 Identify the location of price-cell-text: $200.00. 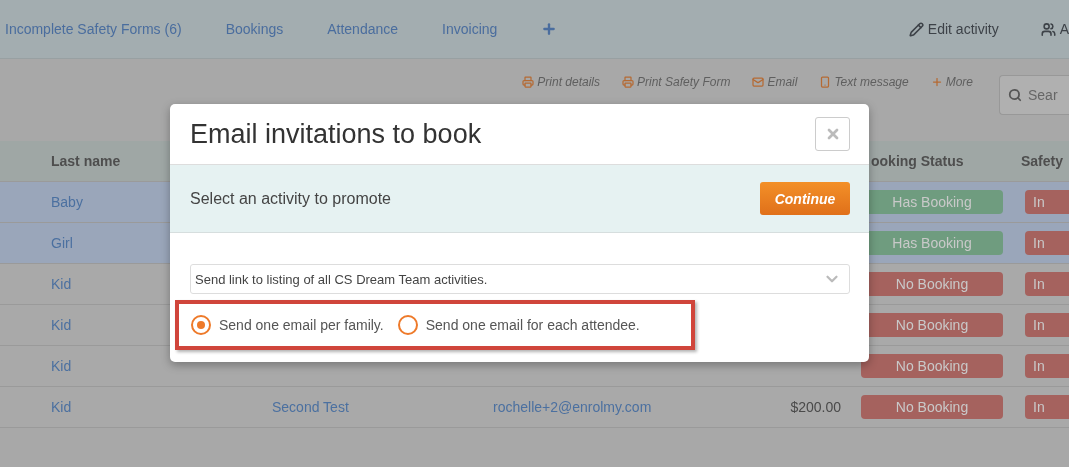
(815, 407).